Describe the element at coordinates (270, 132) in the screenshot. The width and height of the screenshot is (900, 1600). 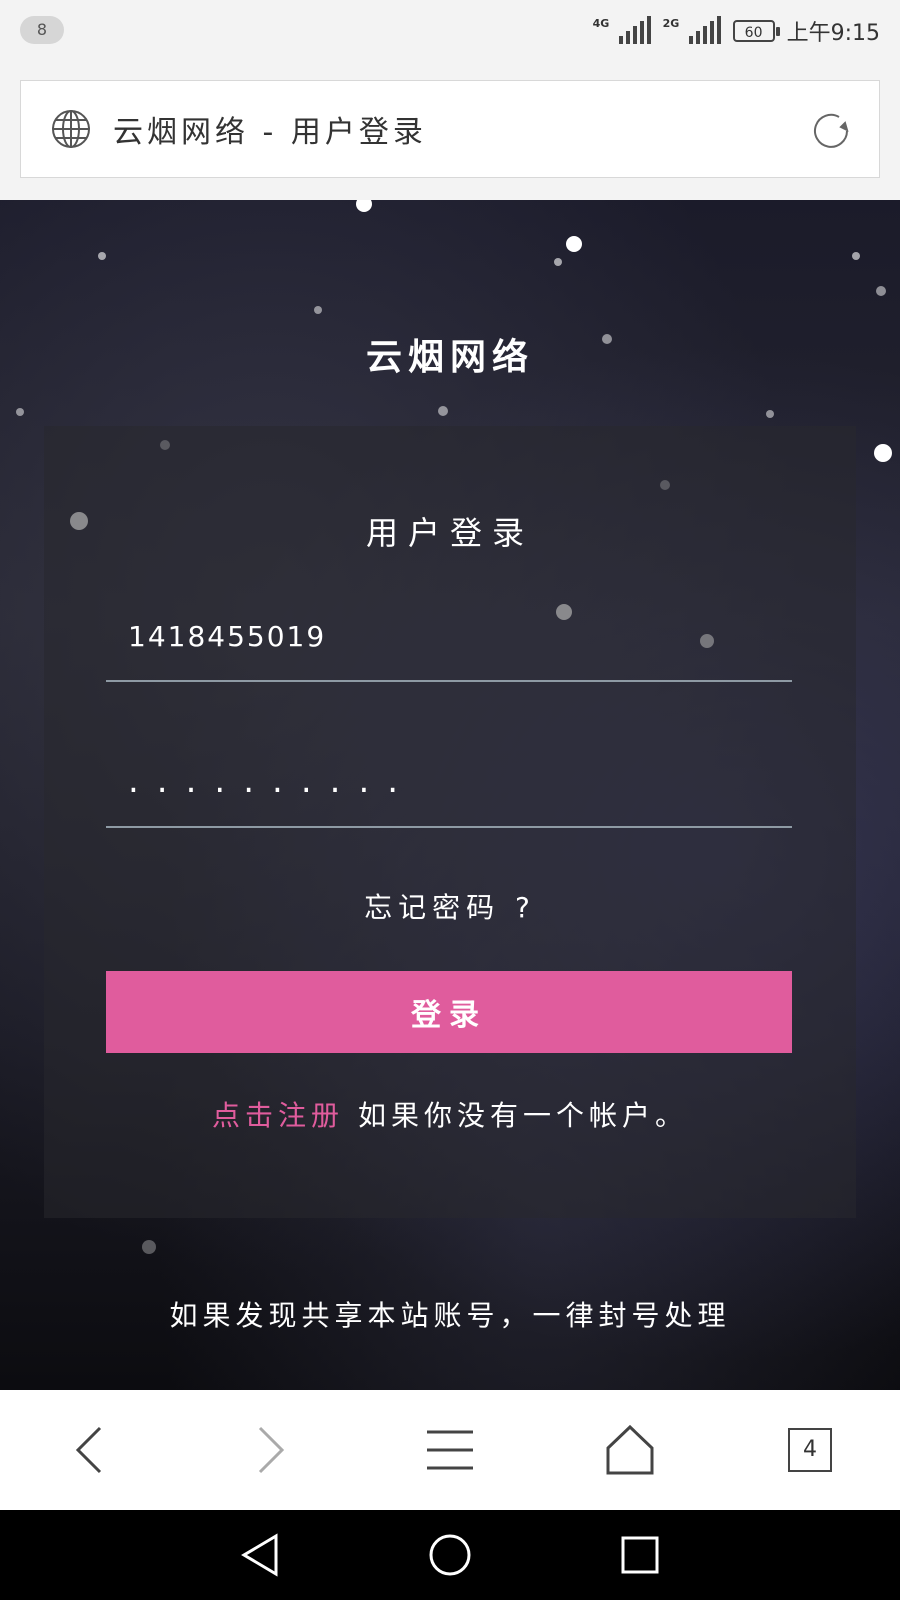
I see `page-title: 云烟网络 - 用户登录` at that location.